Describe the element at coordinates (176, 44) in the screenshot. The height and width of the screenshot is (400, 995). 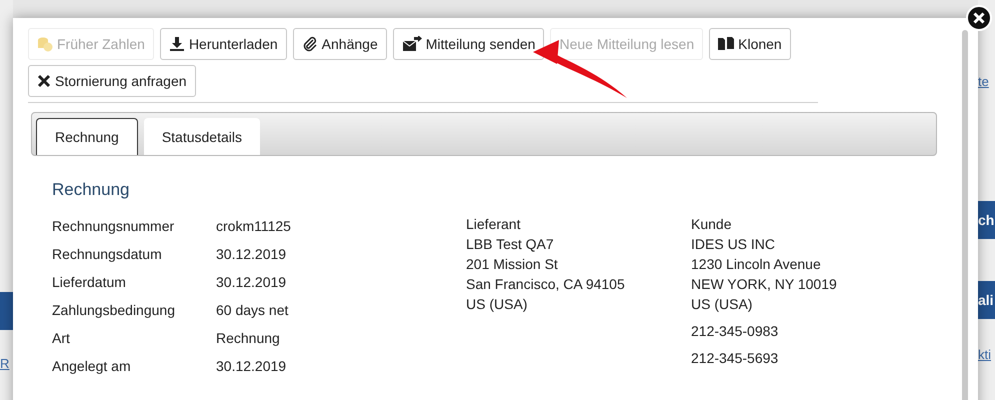
I see `download-icon` at that location.